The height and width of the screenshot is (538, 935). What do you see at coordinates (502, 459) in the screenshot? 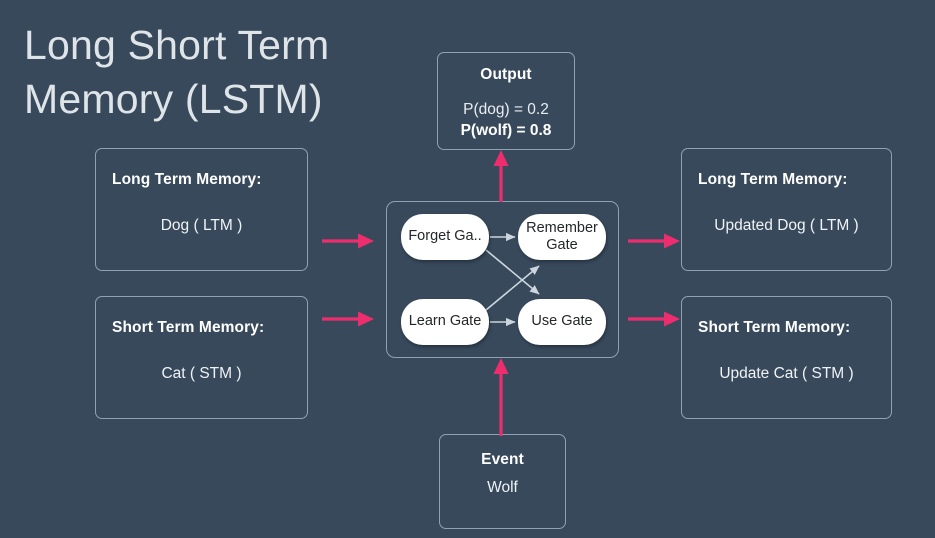
I see `event-box-heading: Event` at bounding box center [502, 459].